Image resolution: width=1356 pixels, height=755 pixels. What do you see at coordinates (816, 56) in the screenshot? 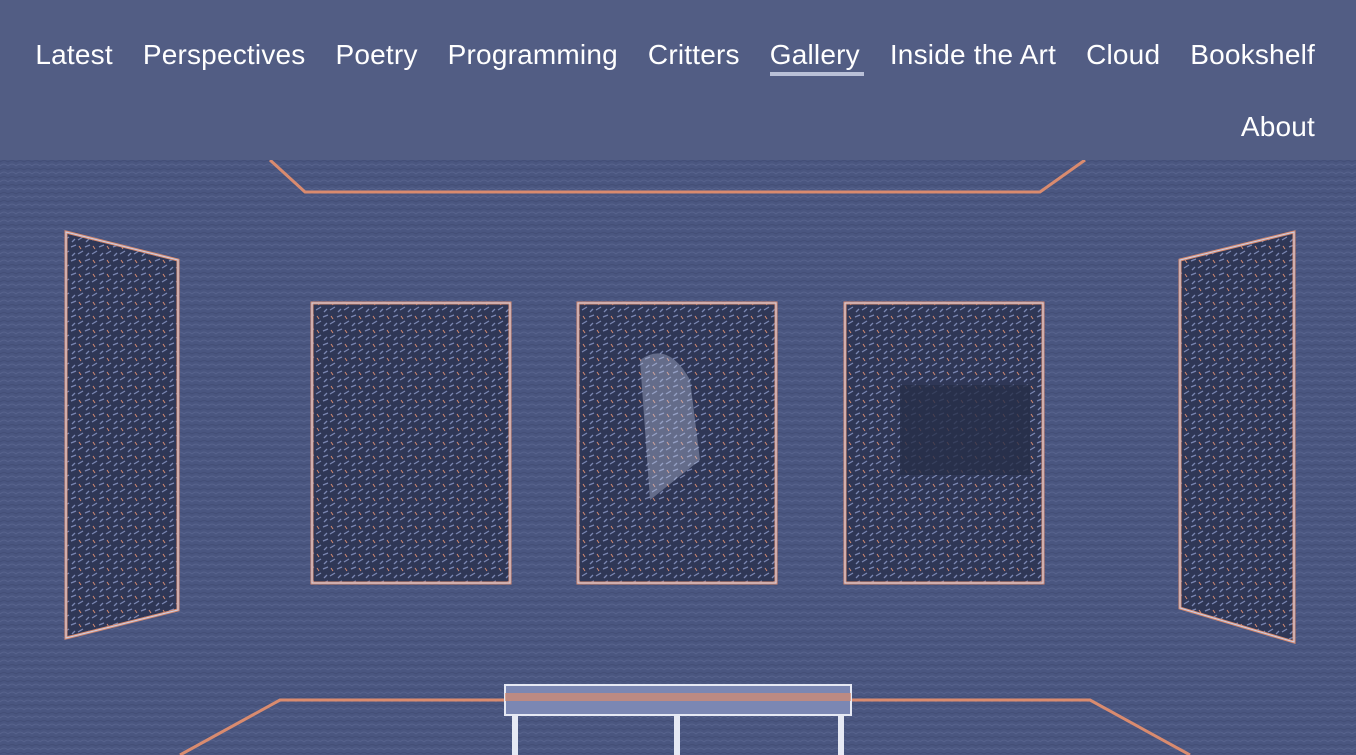
I see `nav-link-gallery: Gallery` at bounding box center [816, 56].